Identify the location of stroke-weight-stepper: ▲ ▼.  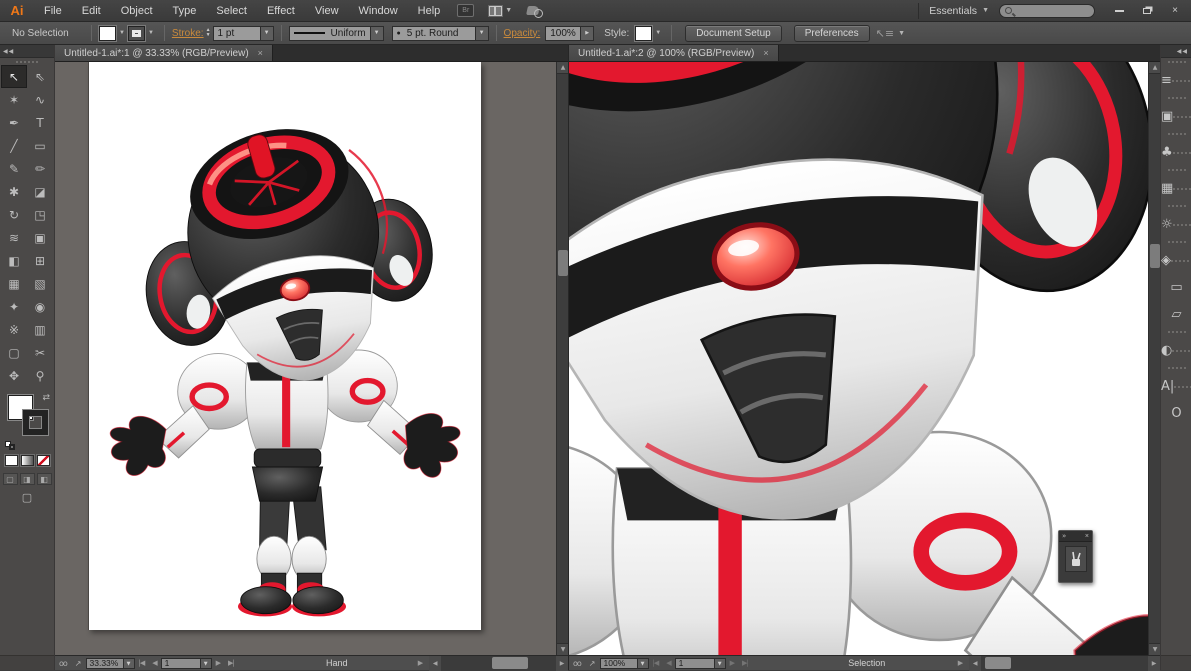
(208, 33).